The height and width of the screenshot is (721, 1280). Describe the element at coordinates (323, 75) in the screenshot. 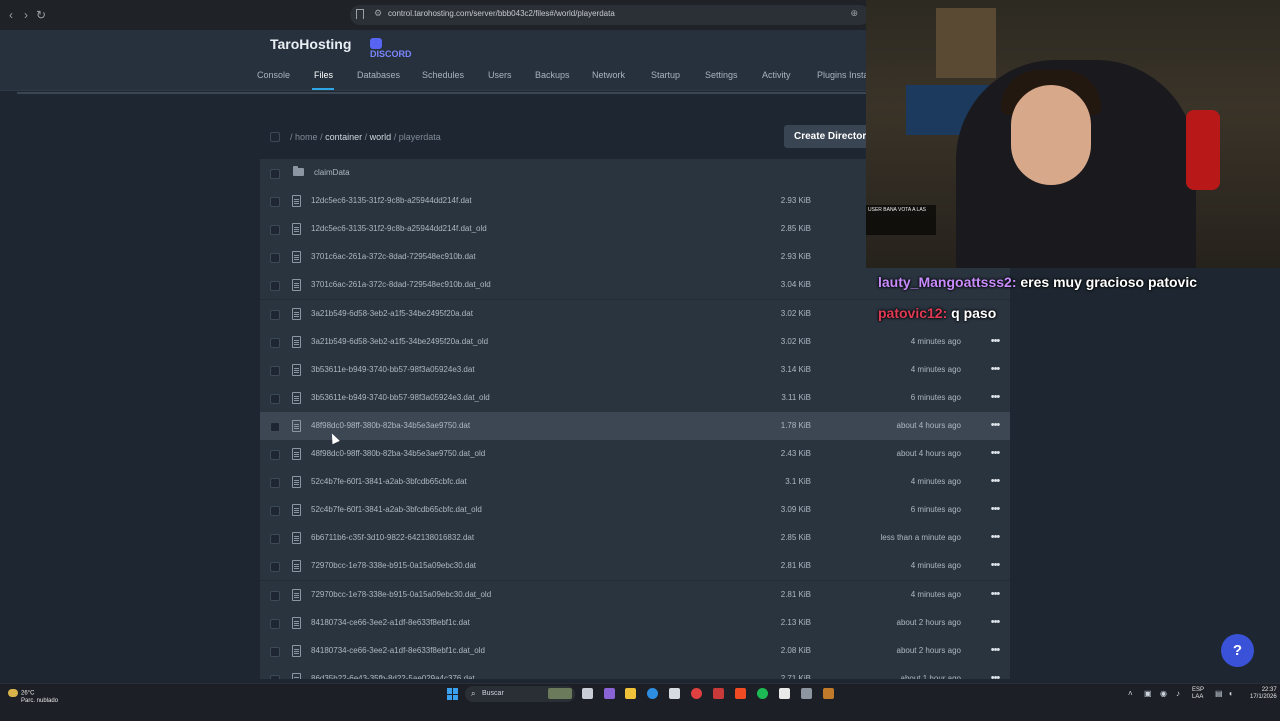

I see `tab-files: Files` at that location.